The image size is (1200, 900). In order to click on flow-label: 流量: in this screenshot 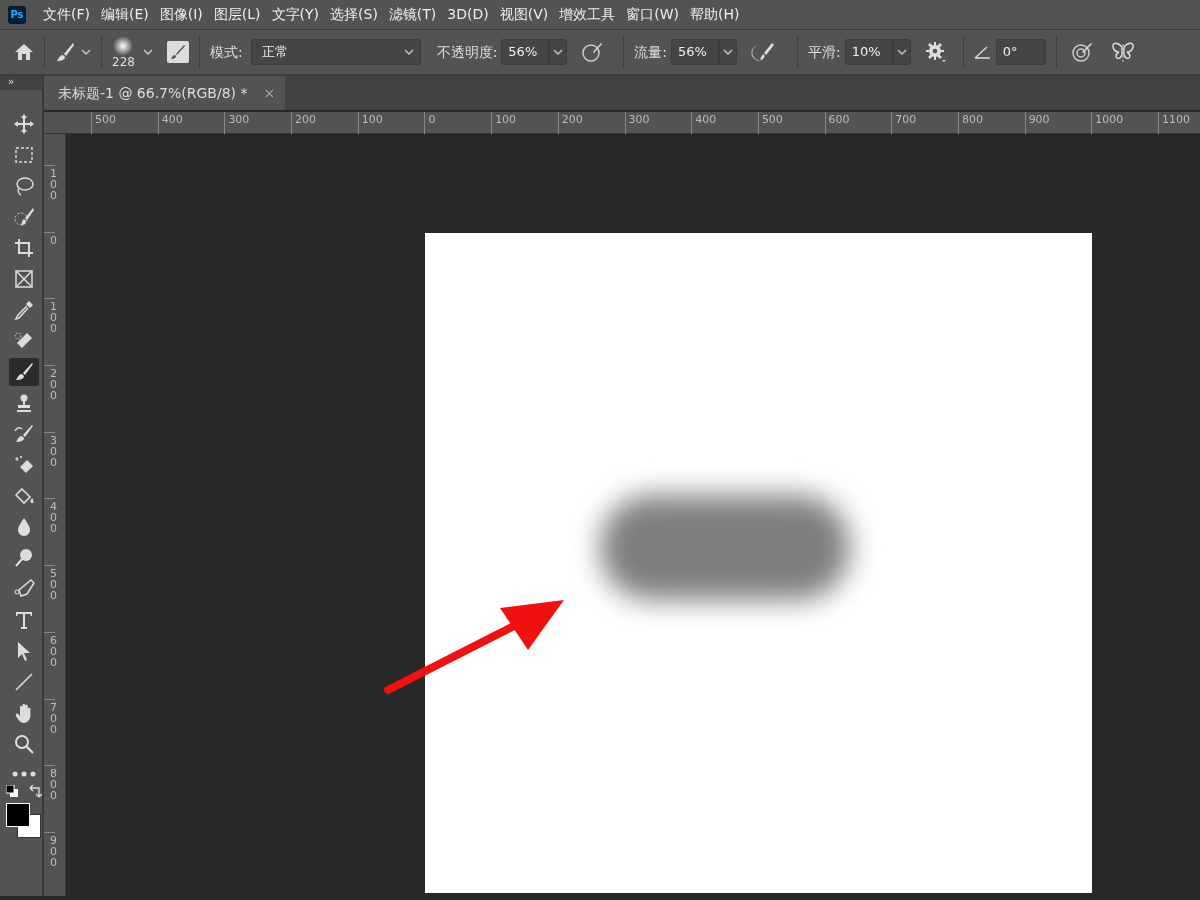, I will do `click(651, 52)`.